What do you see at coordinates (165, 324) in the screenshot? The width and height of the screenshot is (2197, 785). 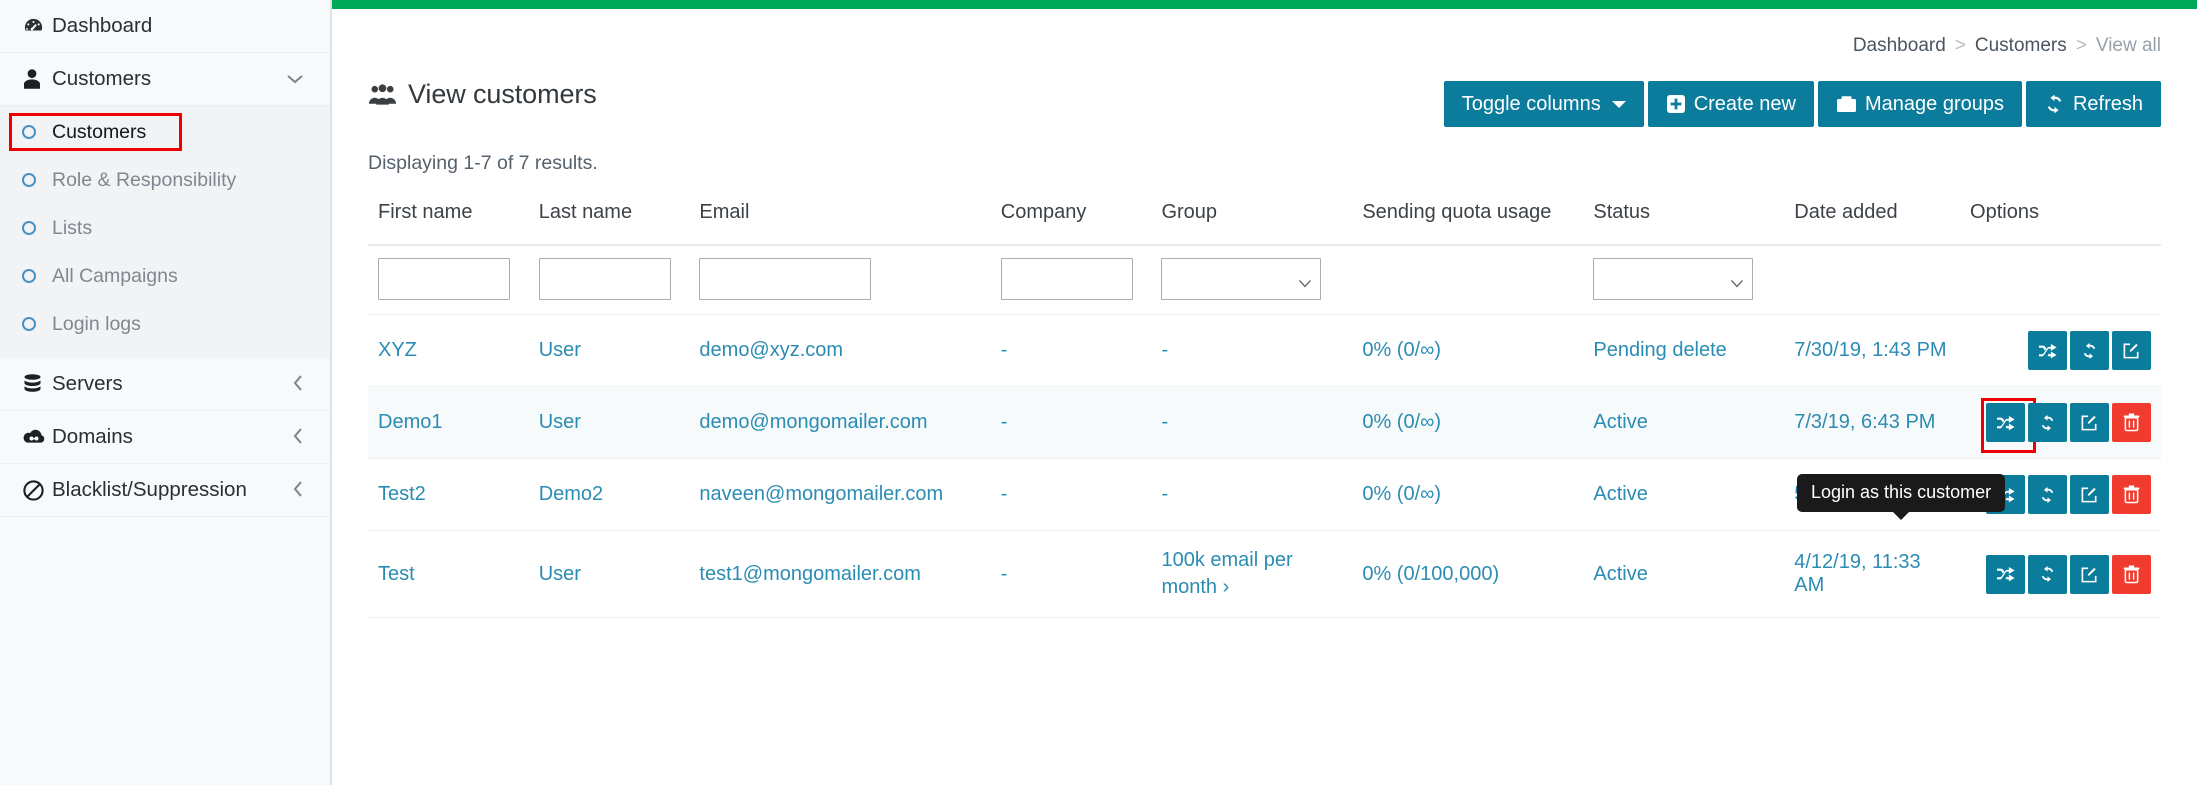 I see `sidebar-item-login-logs: Login logs` at bounding box center [165, 324].